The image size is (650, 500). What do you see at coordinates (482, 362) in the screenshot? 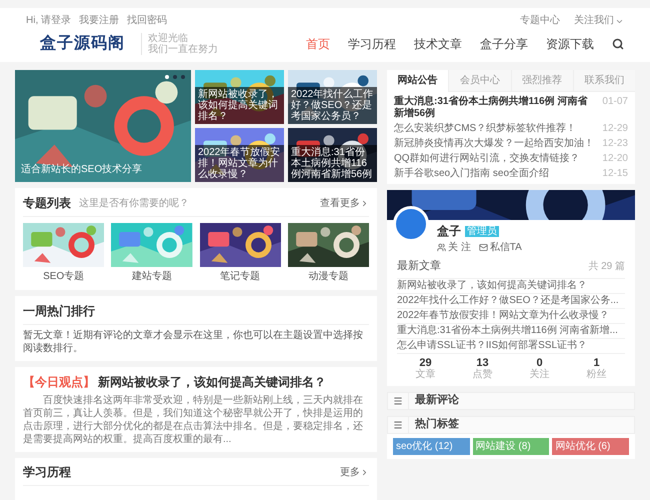
I see `stat-value: 13` at bounding box center [482, 362].